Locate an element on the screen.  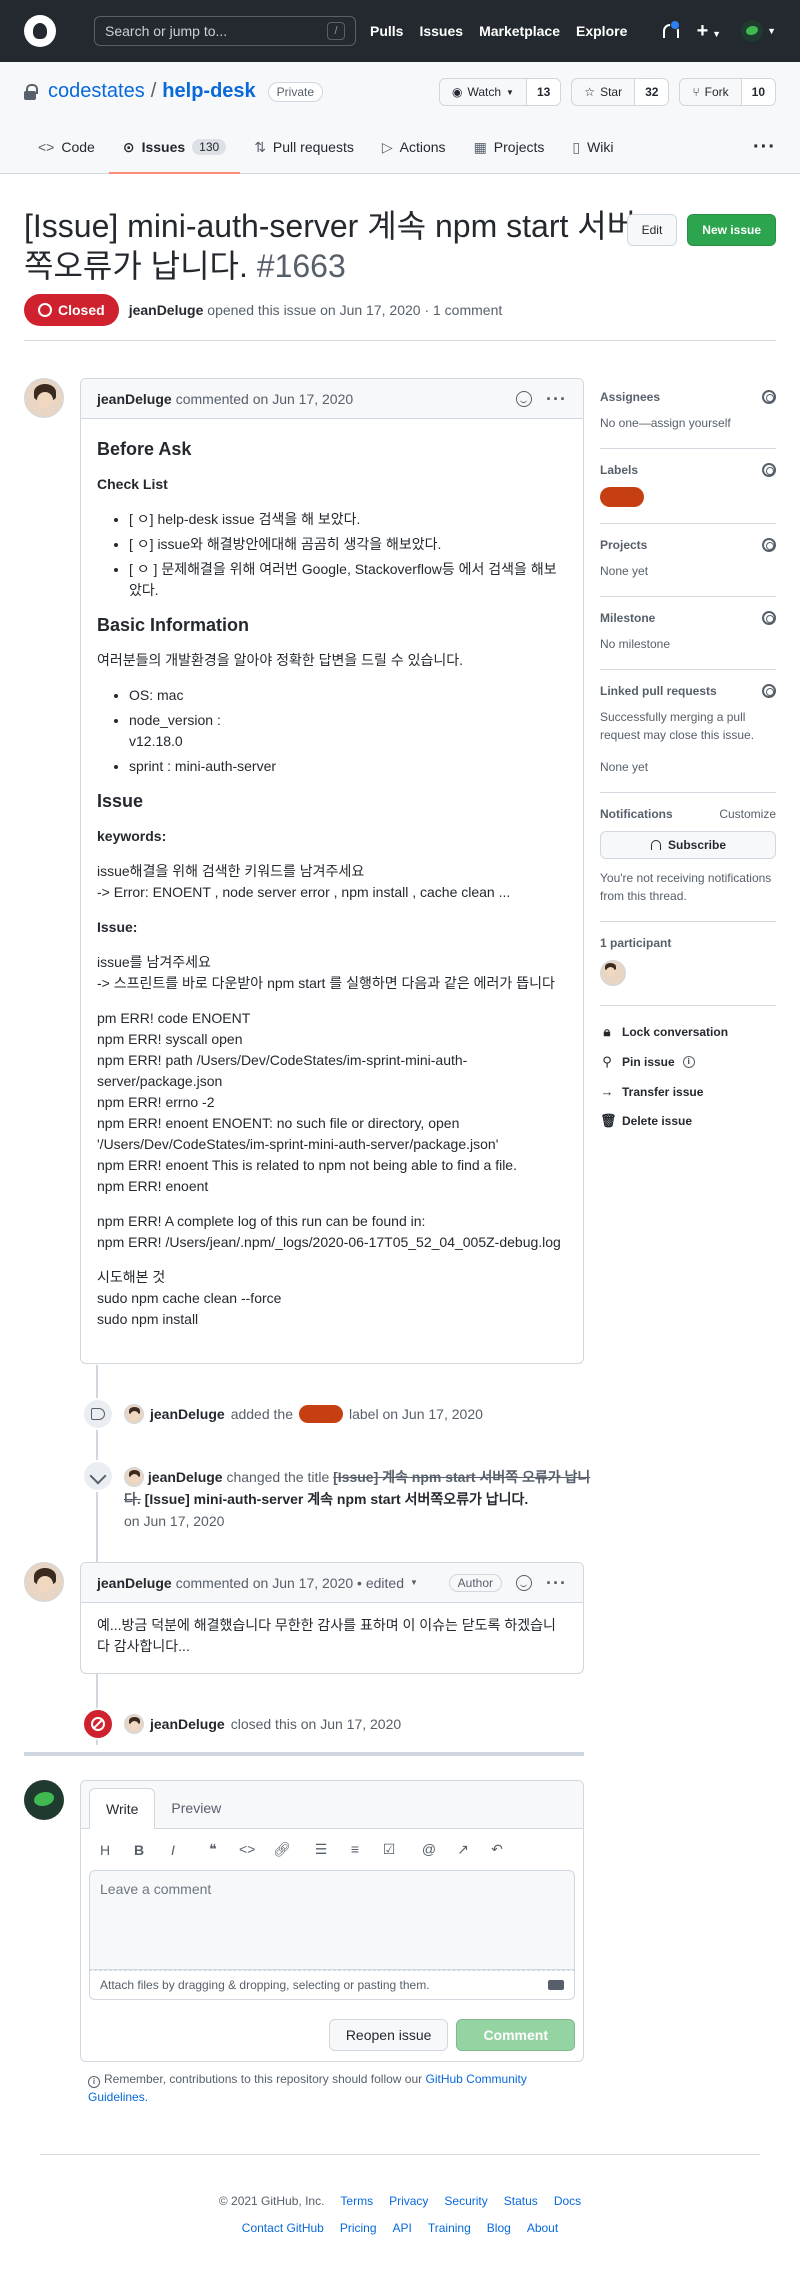
search-input: Search or jump to... / is located at coordinates (225, 31).